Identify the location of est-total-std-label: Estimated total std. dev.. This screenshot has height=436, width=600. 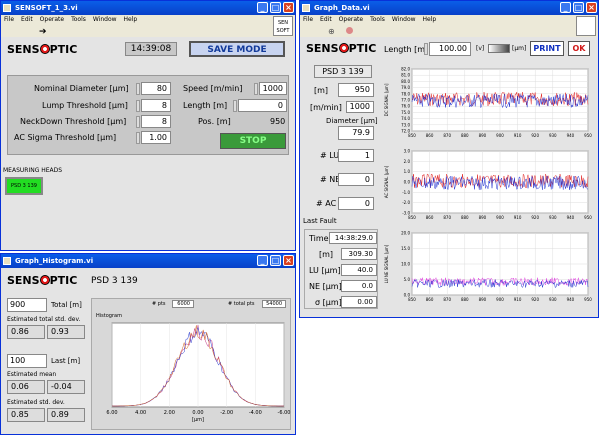
(44, 319).